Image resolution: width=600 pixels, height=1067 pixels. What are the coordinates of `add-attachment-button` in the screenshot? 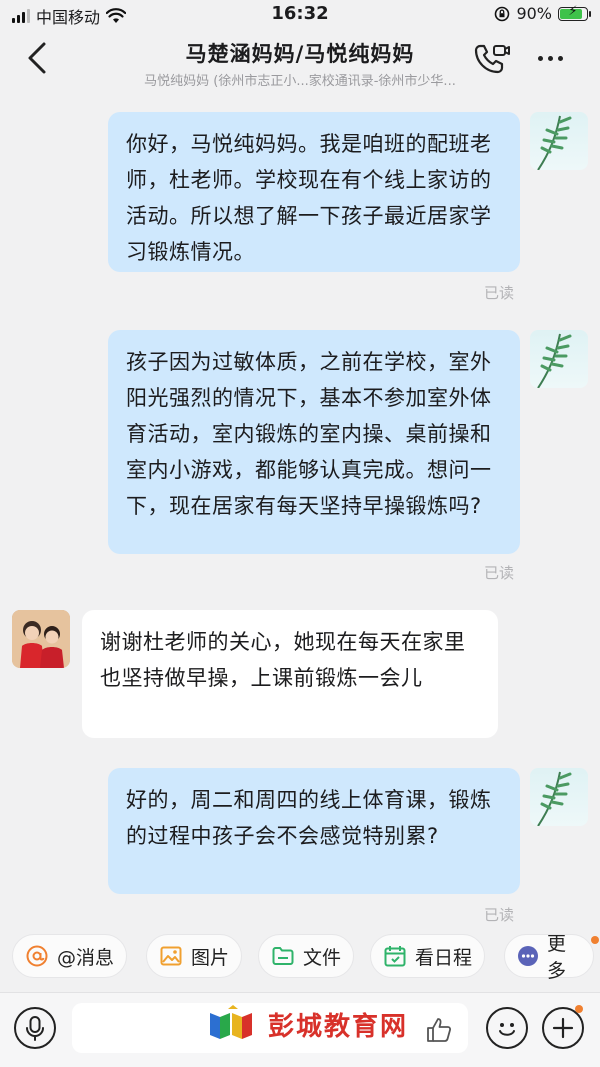 It's located at (563, 1028).